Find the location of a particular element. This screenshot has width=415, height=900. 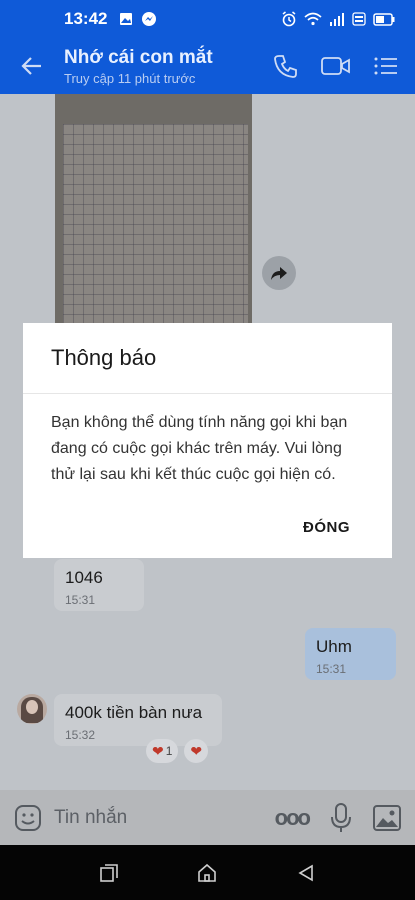

photo-message is located at coordinates (153, 214).